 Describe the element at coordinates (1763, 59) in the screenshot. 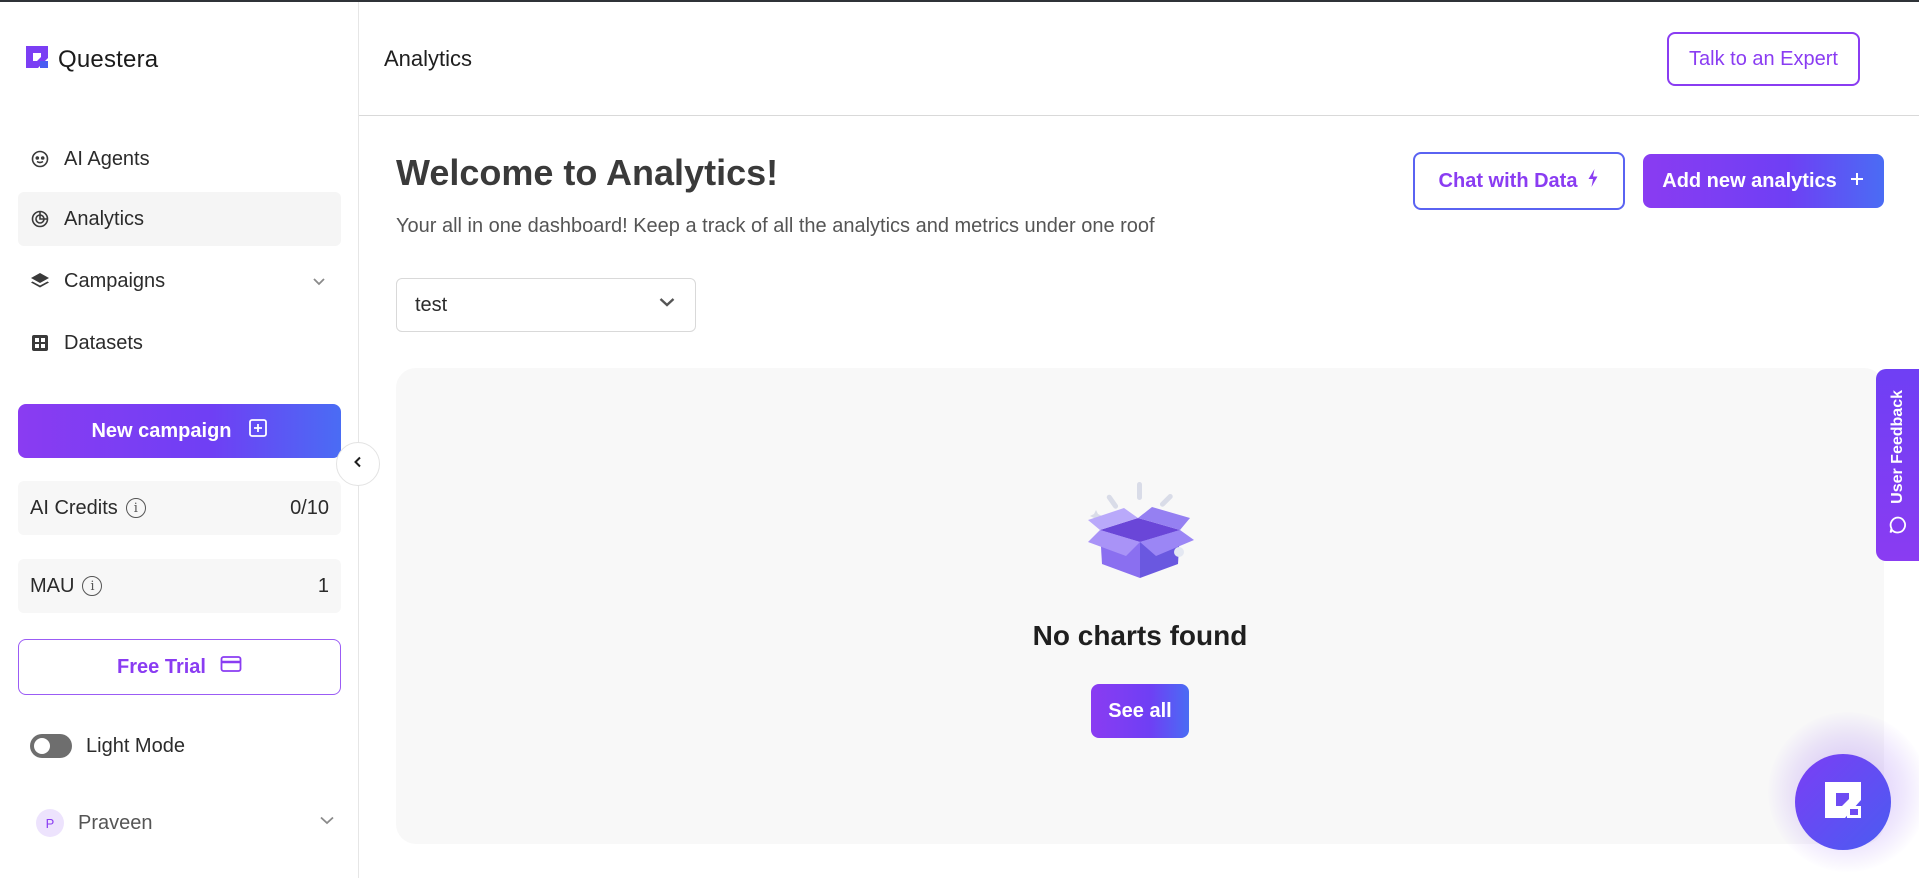

I see `talk-to-expert-button: Talk to an Expert` at that location.